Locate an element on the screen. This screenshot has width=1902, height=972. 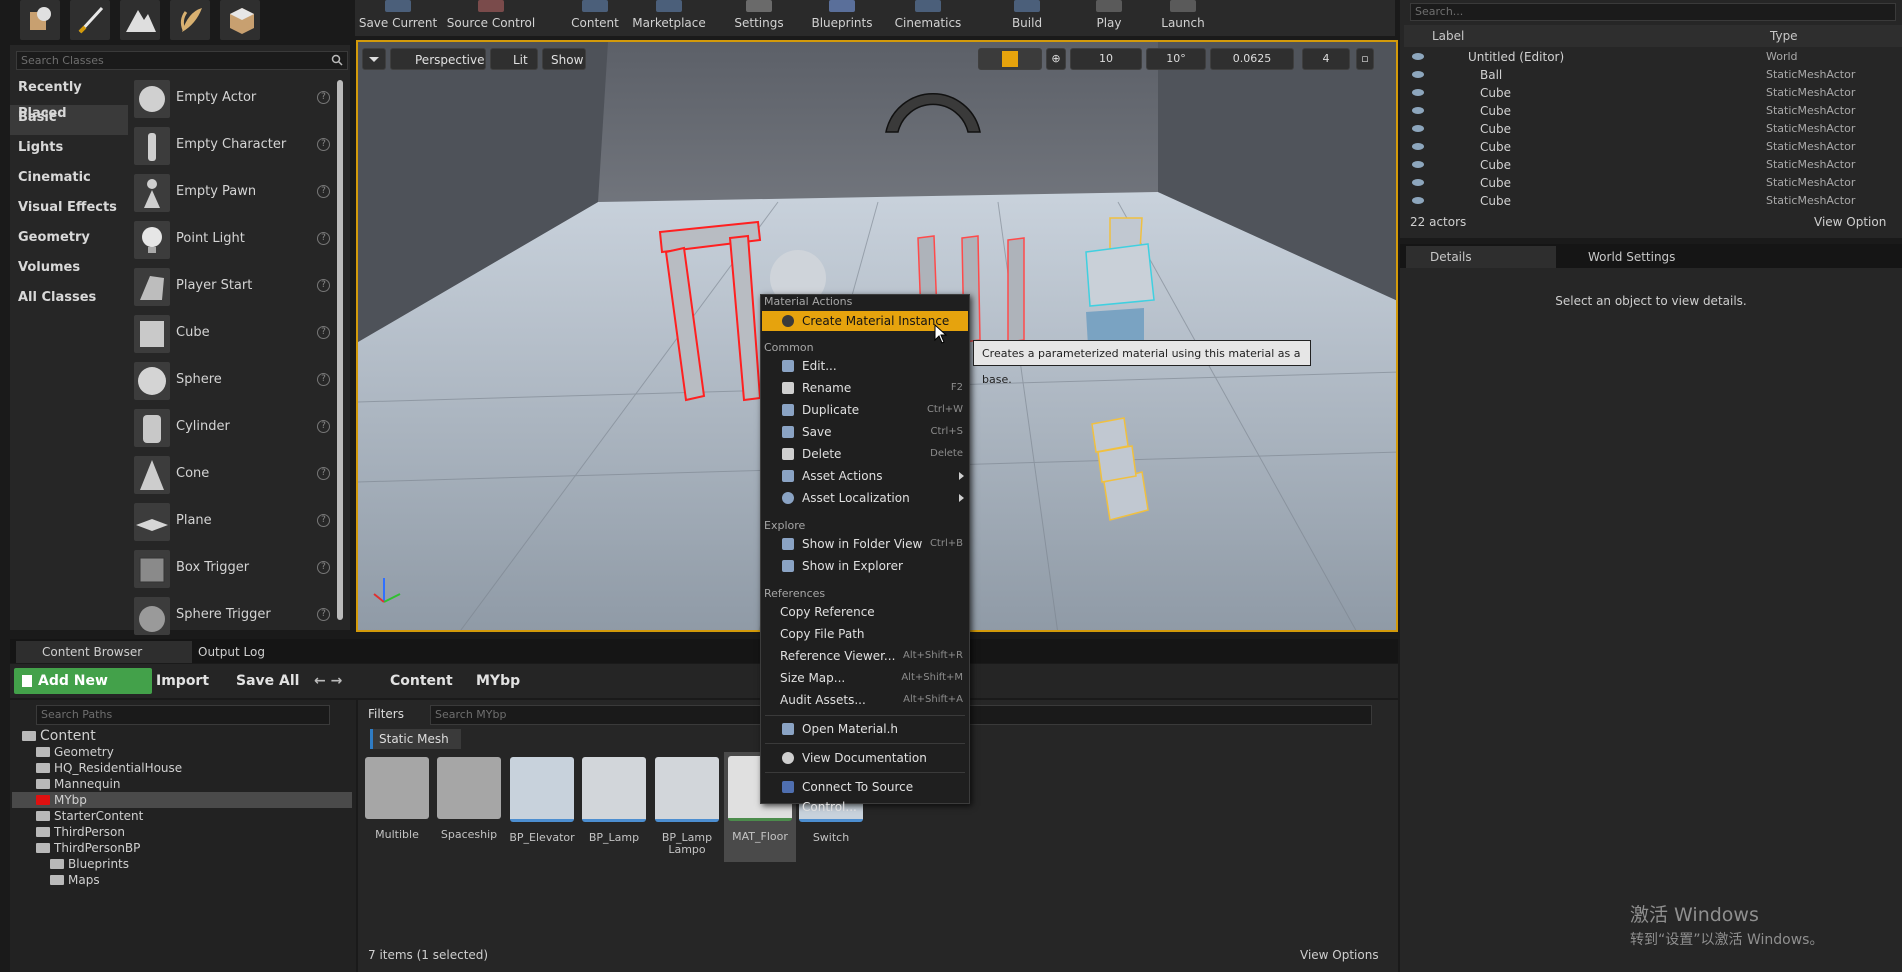
folder-tree-item: Mannequin is located at coordinates (182, 784).